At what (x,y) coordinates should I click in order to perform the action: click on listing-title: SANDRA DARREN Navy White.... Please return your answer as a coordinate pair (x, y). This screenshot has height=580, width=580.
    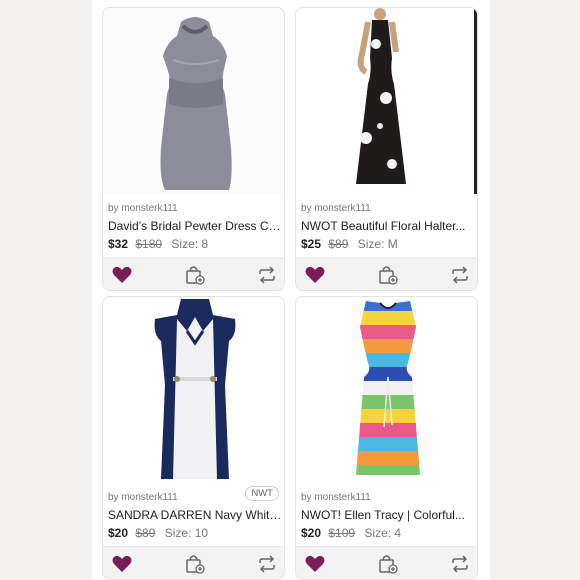
    Looking at the image, I should click on (195, 515).